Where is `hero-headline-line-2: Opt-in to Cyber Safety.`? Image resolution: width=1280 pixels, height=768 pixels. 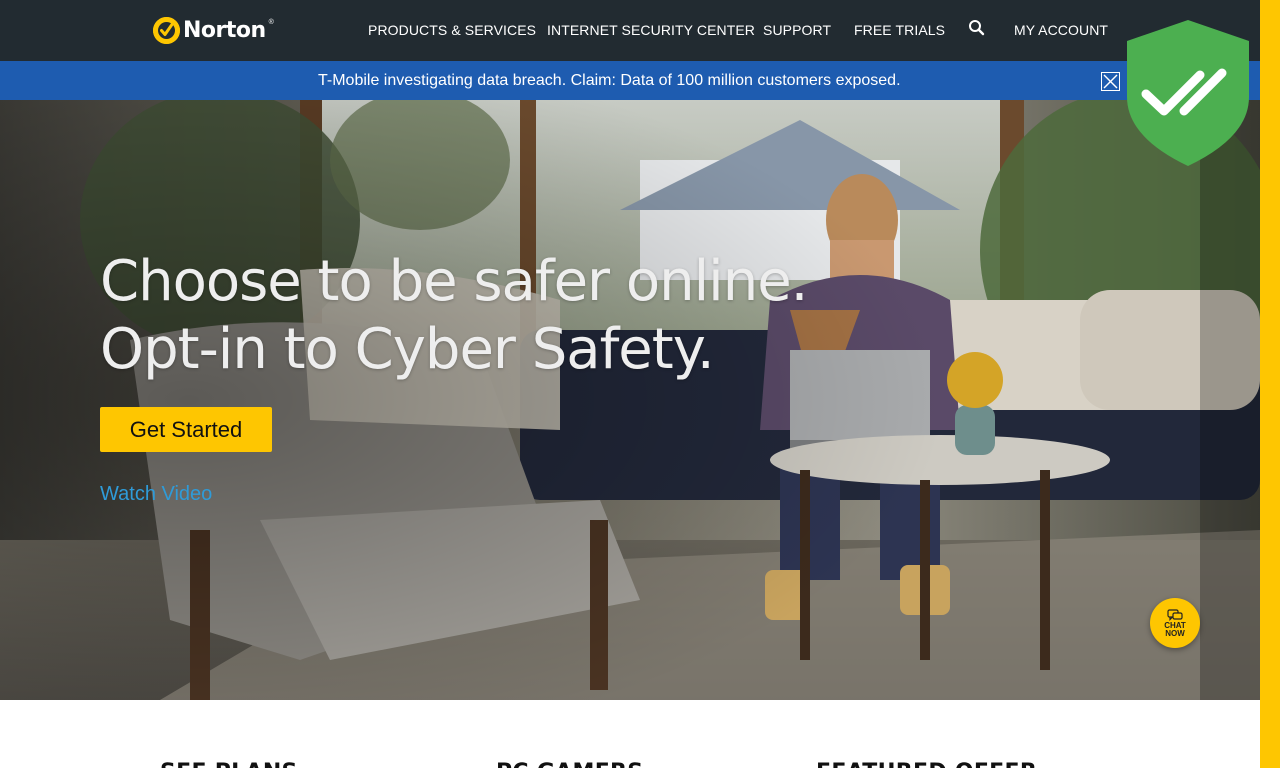
hero-headline-line-2: Opt-in to Cyber Safety. is located at coordinates (407, 349).